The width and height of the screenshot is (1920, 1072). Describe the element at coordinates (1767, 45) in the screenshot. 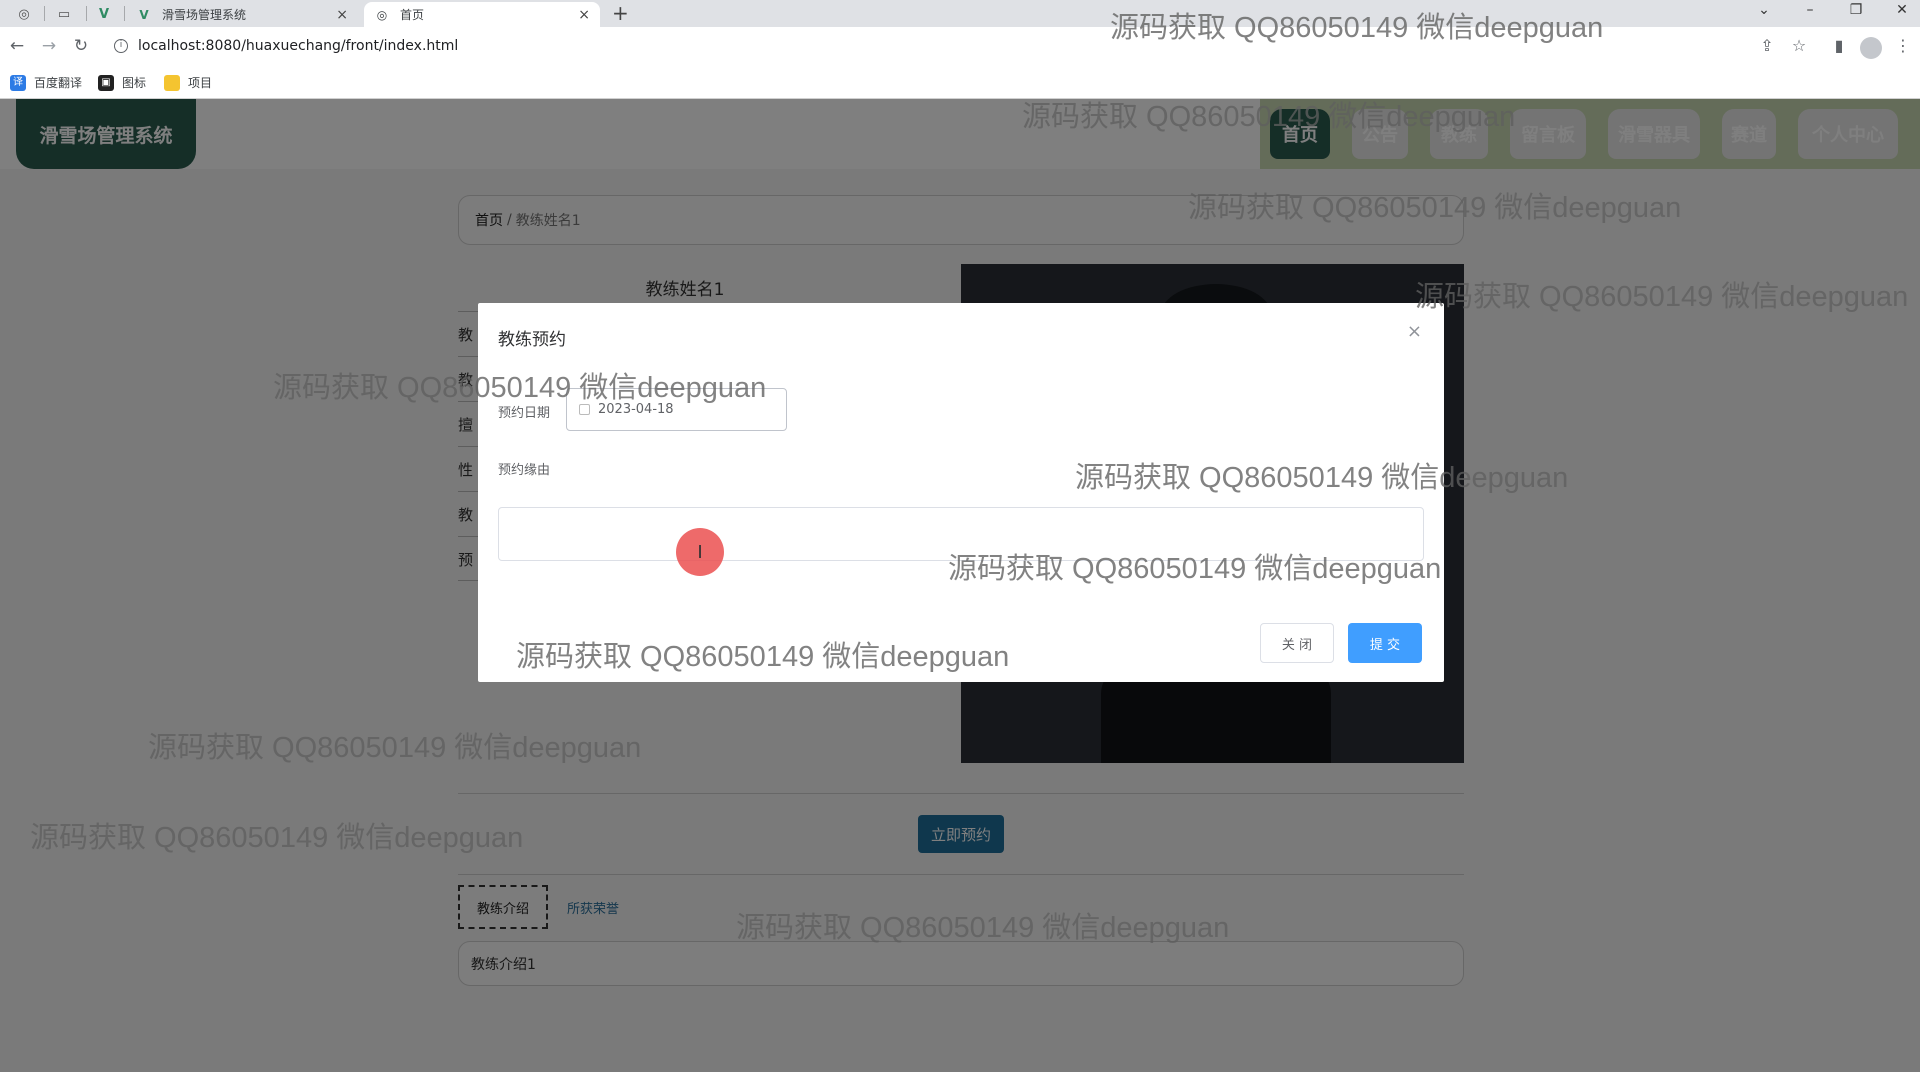

I see `share-icon: ⇪` at that location.